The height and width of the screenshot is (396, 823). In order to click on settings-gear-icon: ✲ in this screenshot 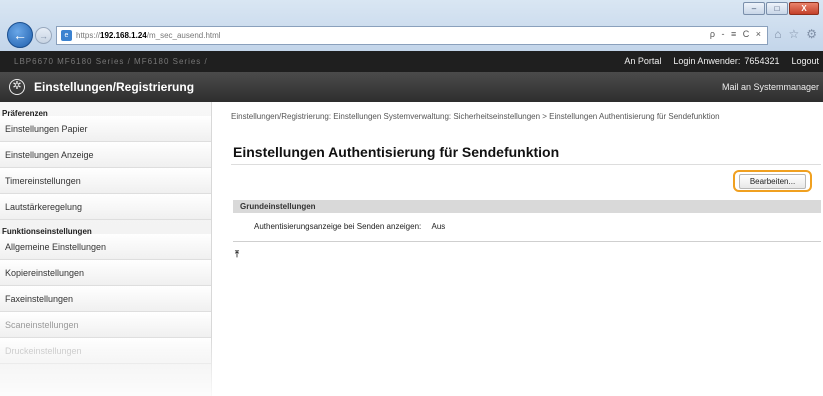, I will do `click(17, 87)`.